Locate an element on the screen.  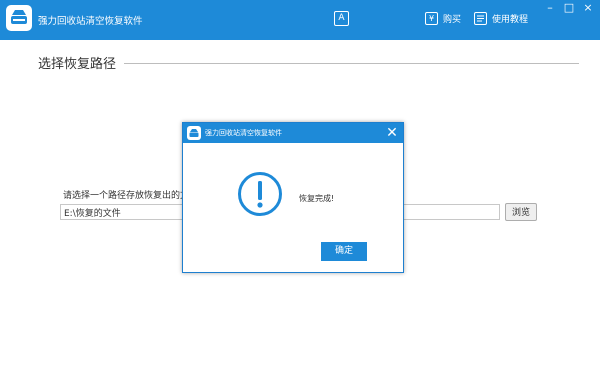
dialog-title-bar: 强力回收站清空恢复软件 ✕ is located at coordinates (293, 133).